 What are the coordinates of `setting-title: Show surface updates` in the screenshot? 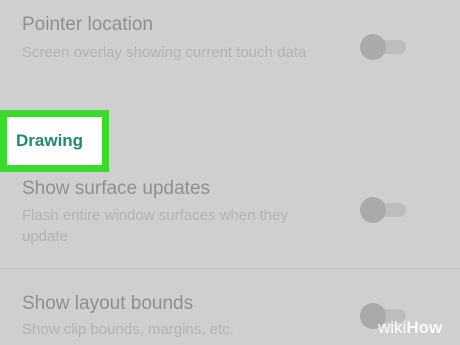 It's located at (116, 188).